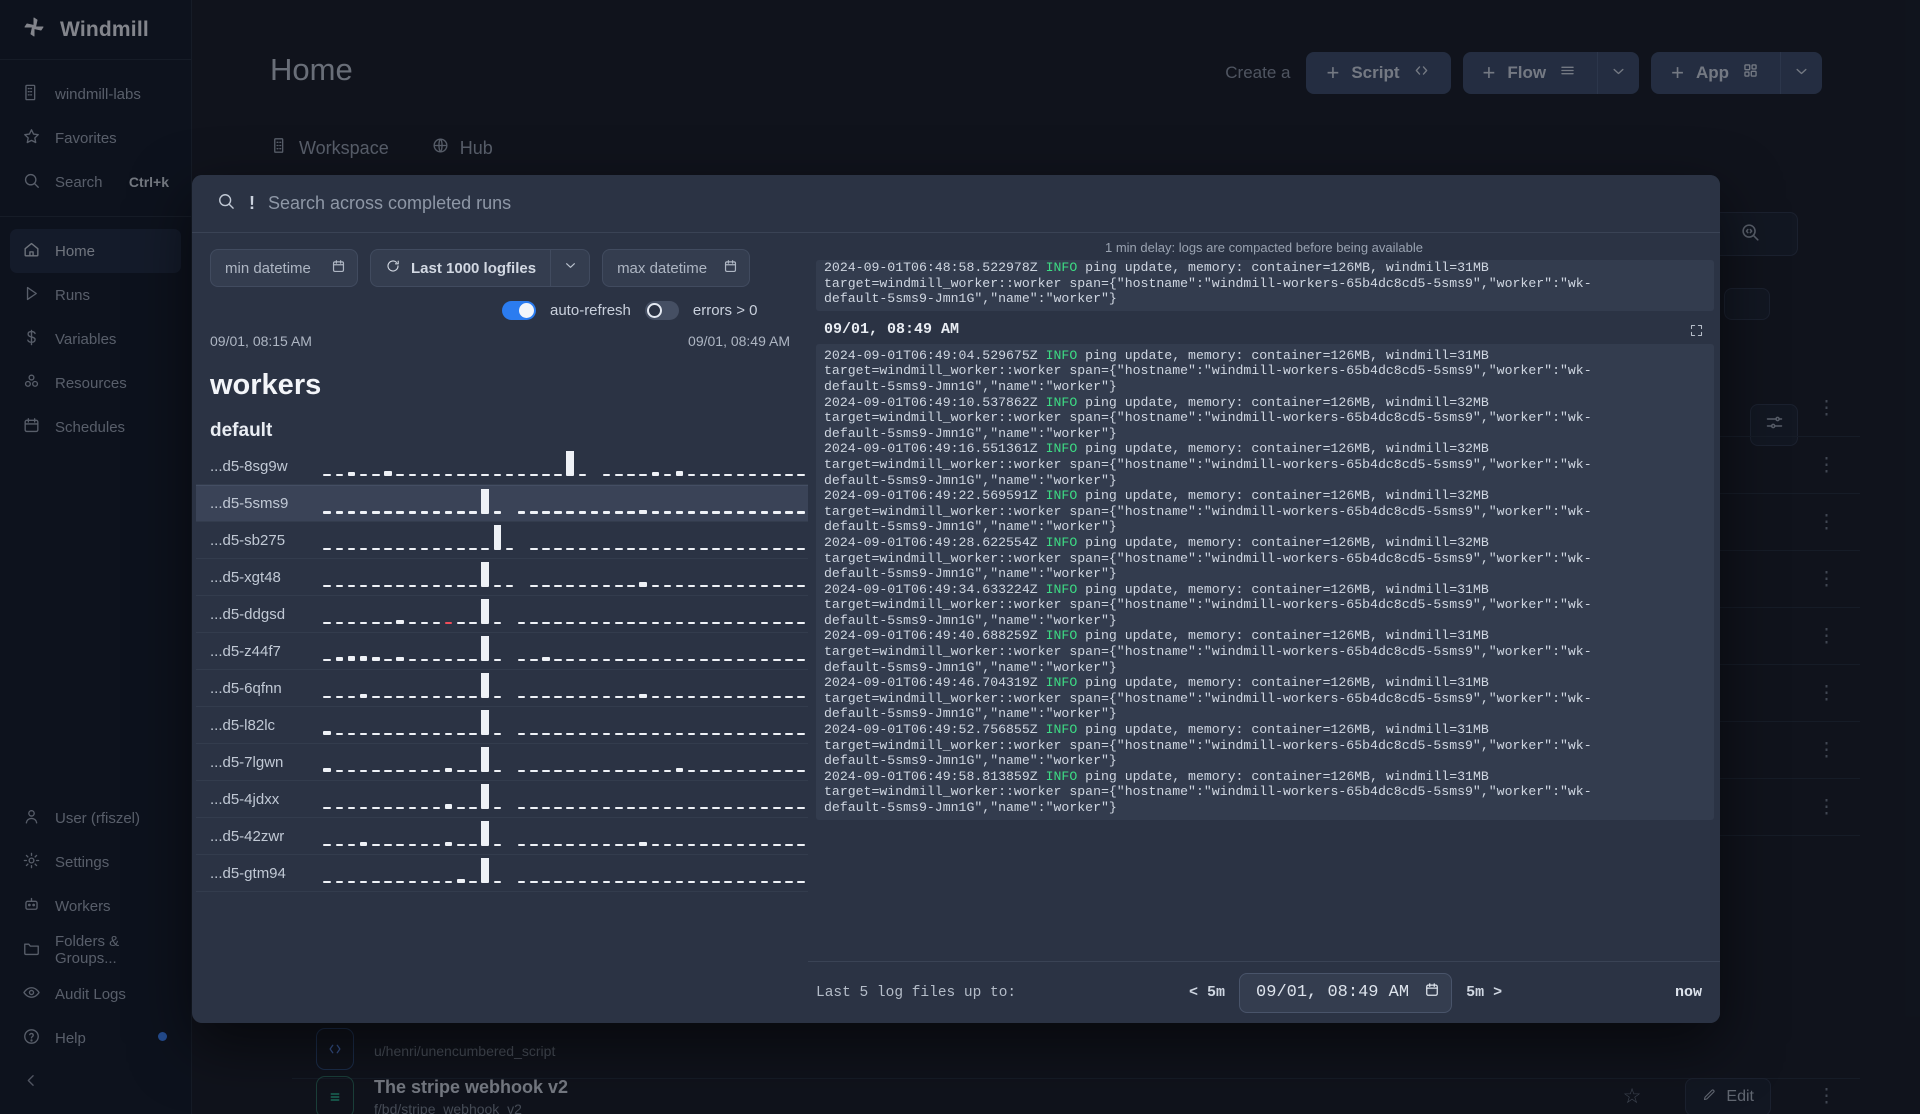  I want to click on min-datetime-placeholder: min datetime, so click(268, 268).